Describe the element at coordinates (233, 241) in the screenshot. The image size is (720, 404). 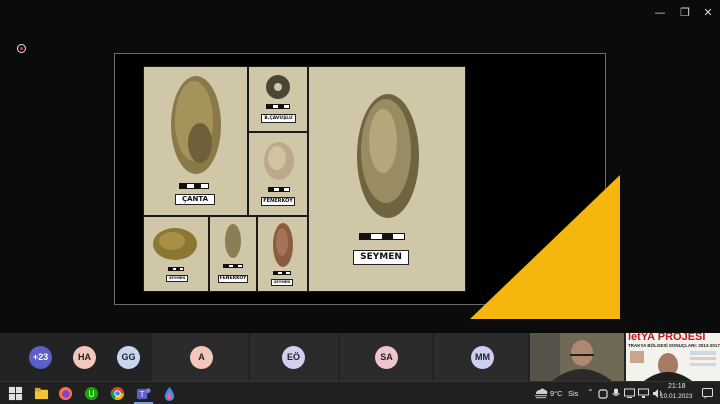
I see `stone-small-image` at that location.